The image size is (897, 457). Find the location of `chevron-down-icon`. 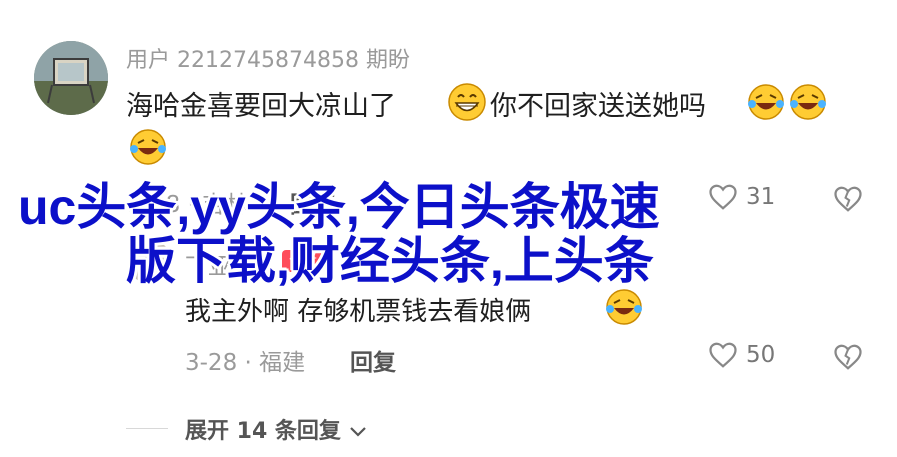

chevron-down-icon is located at coordinates (357, 432).